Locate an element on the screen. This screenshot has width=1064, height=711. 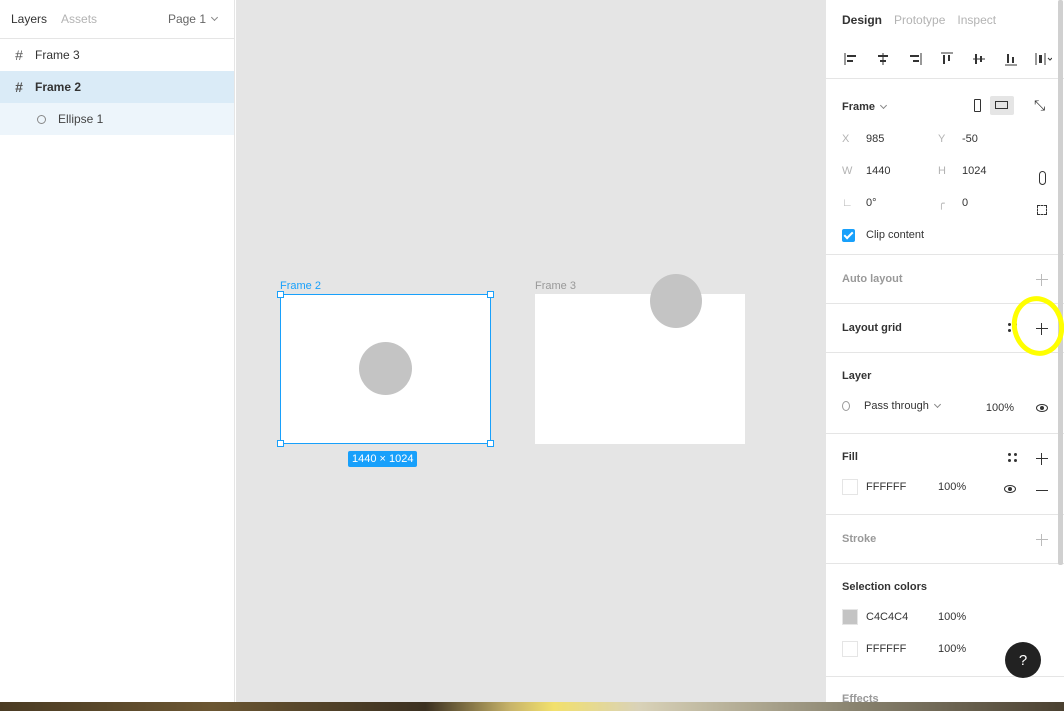
align-horizontal-center-icon is located at coordinates (883, 59).